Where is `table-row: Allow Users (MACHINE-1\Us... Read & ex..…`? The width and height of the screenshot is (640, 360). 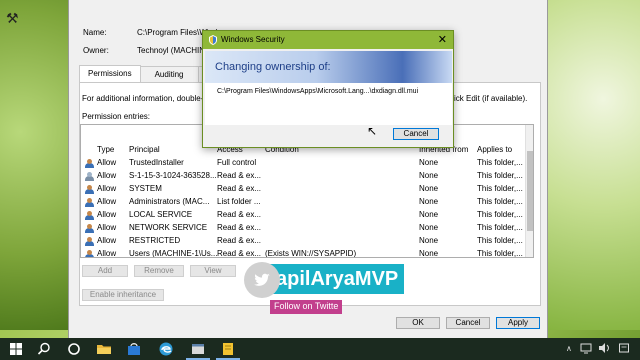
table-row: Allow Users (MACHINE-1\Us... Read & ex..… is located at coordinates (304, 253).